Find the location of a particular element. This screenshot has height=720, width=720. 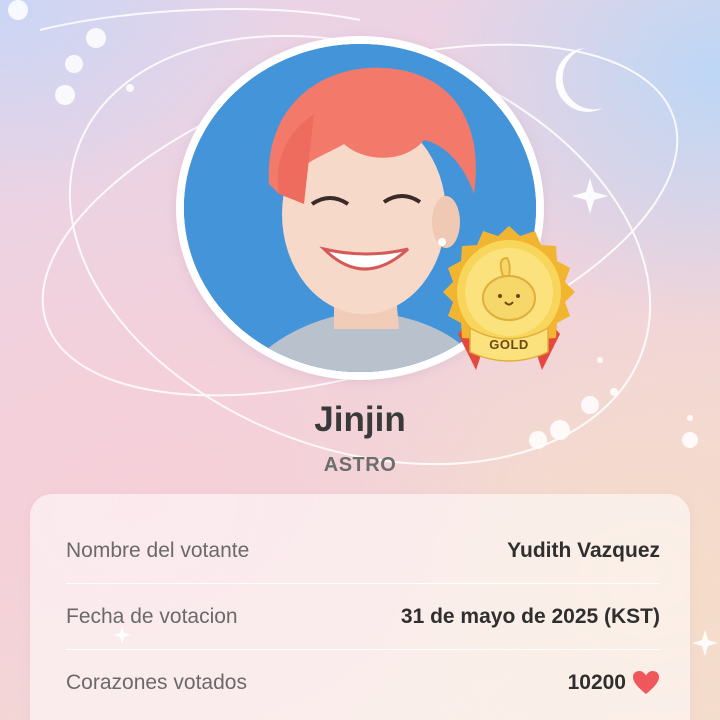

badge-label: GOLD is located at coordinates (509, 344).